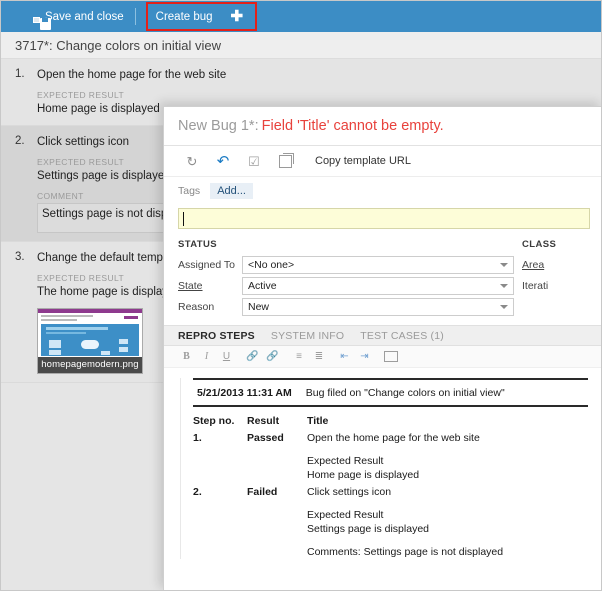 The height and width of the screenshot is (591, 602). What do you see at coordinates (402, 336) in the screenshot?
I see `tab-test-cases: TEST CASES (1)` at bounding box center [402, 336].